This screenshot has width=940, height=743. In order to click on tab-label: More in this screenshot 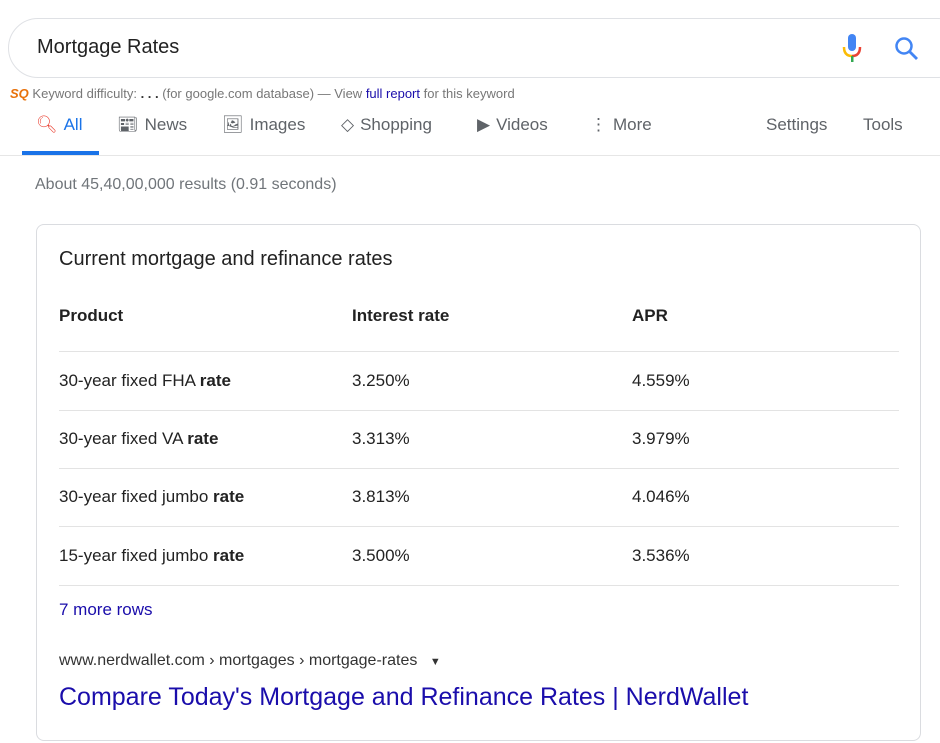, I will do `click(632, 124)`.